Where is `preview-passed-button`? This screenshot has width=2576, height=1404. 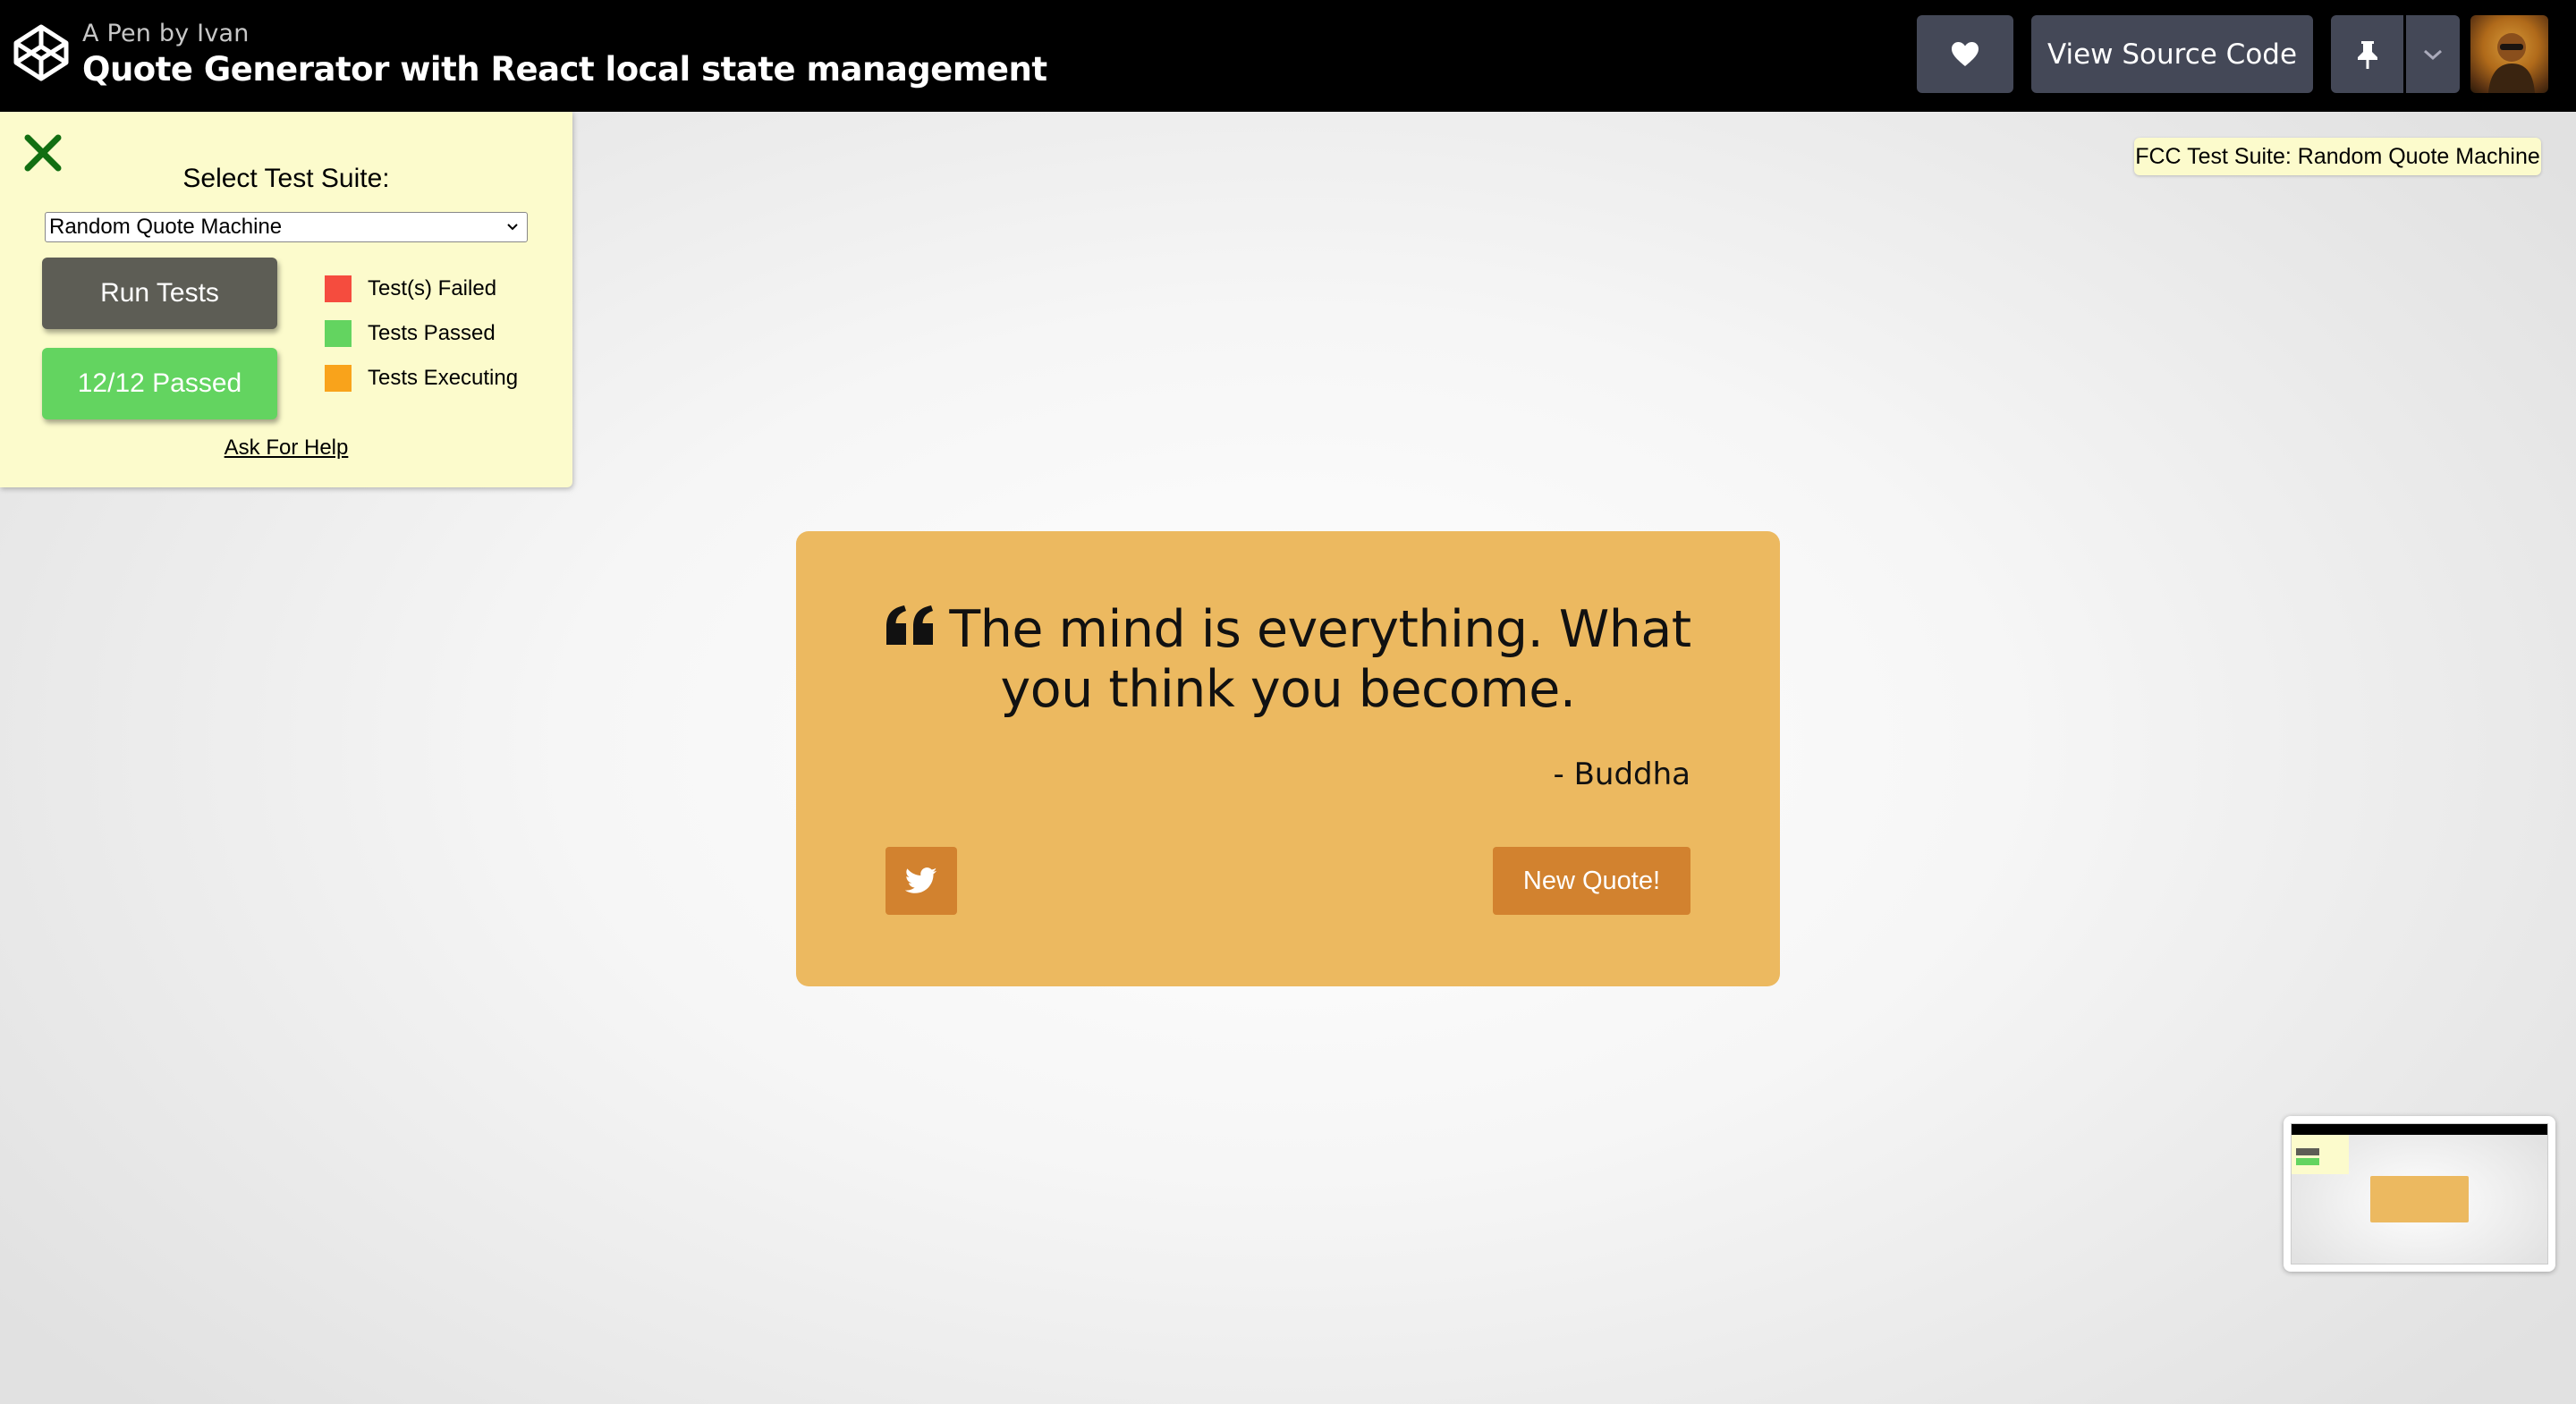 preview-passed-button is located at coordinates (2307, 1162).